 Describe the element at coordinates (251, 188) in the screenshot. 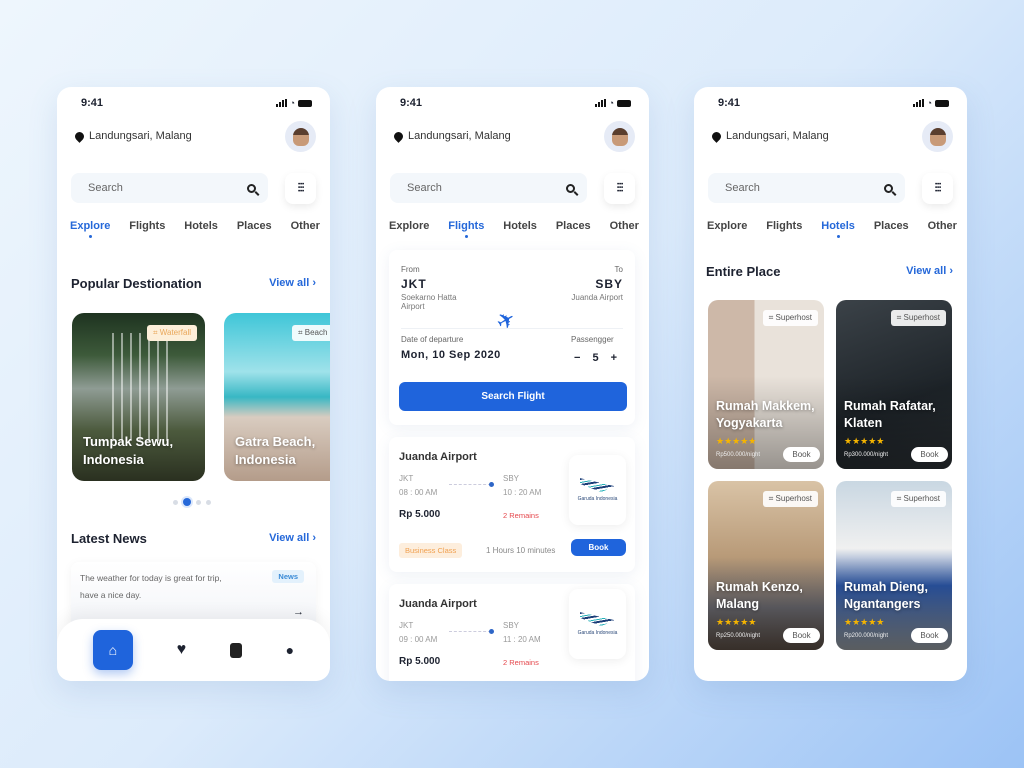

I see `search-icon` at that location.